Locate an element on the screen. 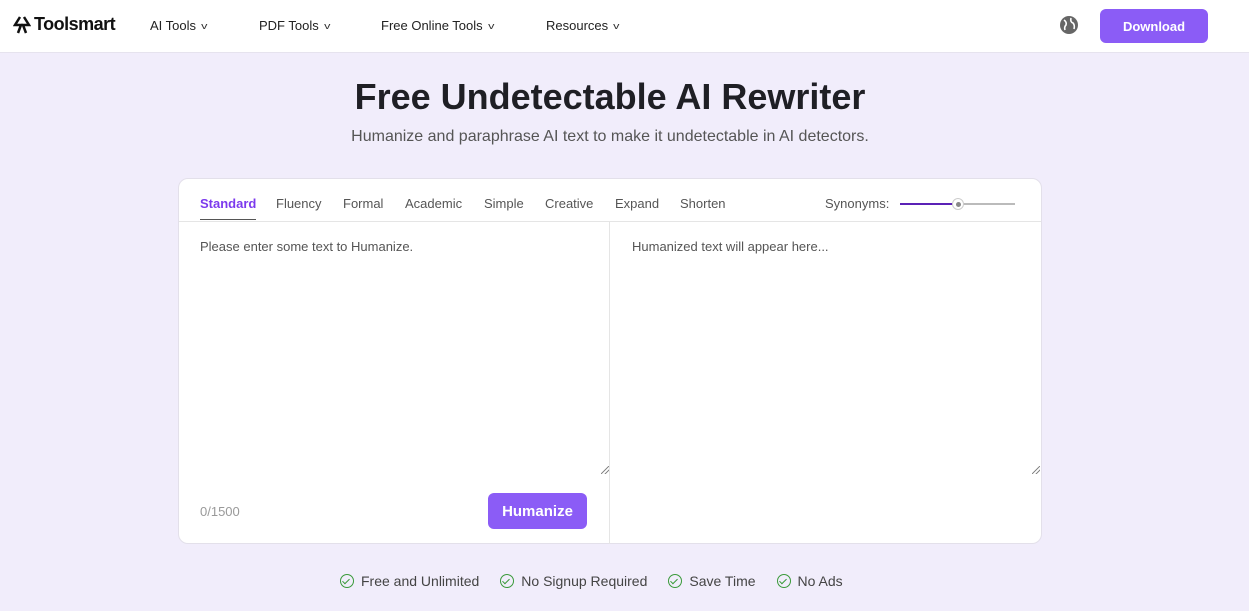 Image resolution: width=1249 pixels, height=611 pixels. synonyms-label: Synonyms: is located at coordinates (857, 203).